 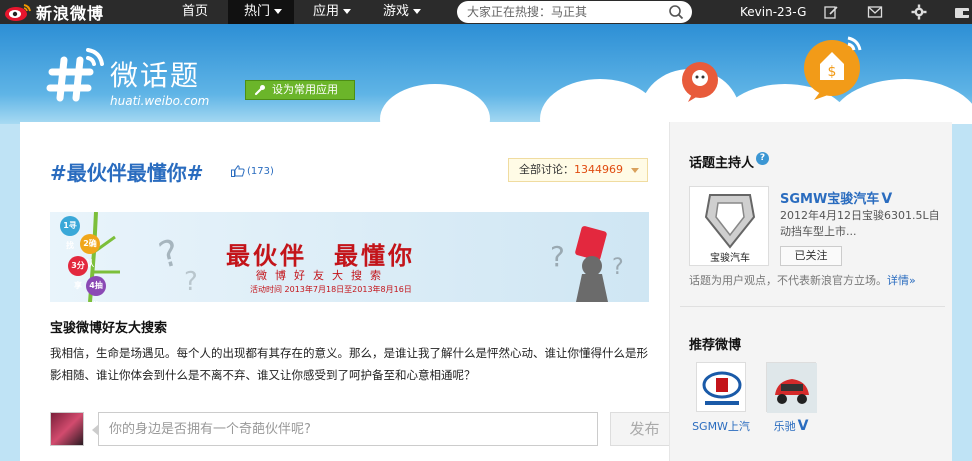 I want to click on details-link: 详情», so click(x=901, y=280).